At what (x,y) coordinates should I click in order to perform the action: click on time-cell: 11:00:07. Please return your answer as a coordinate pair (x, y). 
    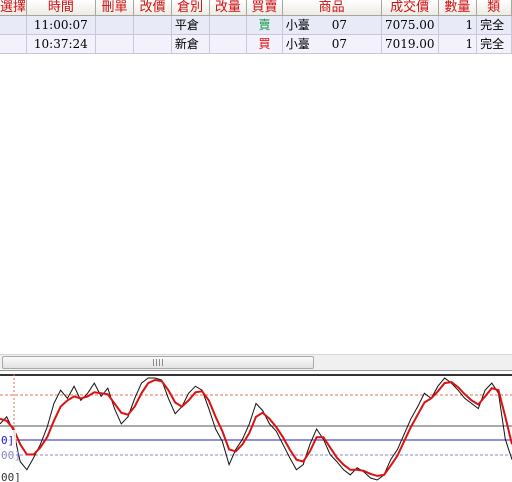
    Looking at the image, I should click on (61, 25).